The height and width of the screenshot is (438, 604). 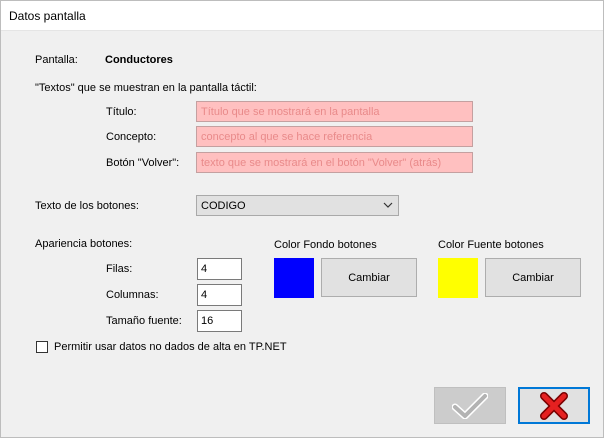 I want to click on concepto-label: Concepto:, so click(x=131, y=137).